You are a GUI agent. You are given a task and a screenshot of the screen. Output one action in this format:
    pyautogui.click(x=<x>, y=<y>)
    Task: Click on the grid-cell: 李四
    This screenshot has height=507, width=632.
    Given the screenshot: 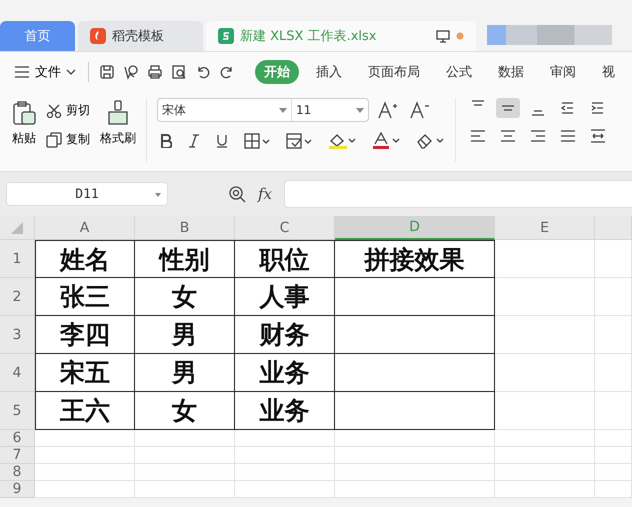 What is the action you would take?
    pyautogui.click(x=85, y=335)
    